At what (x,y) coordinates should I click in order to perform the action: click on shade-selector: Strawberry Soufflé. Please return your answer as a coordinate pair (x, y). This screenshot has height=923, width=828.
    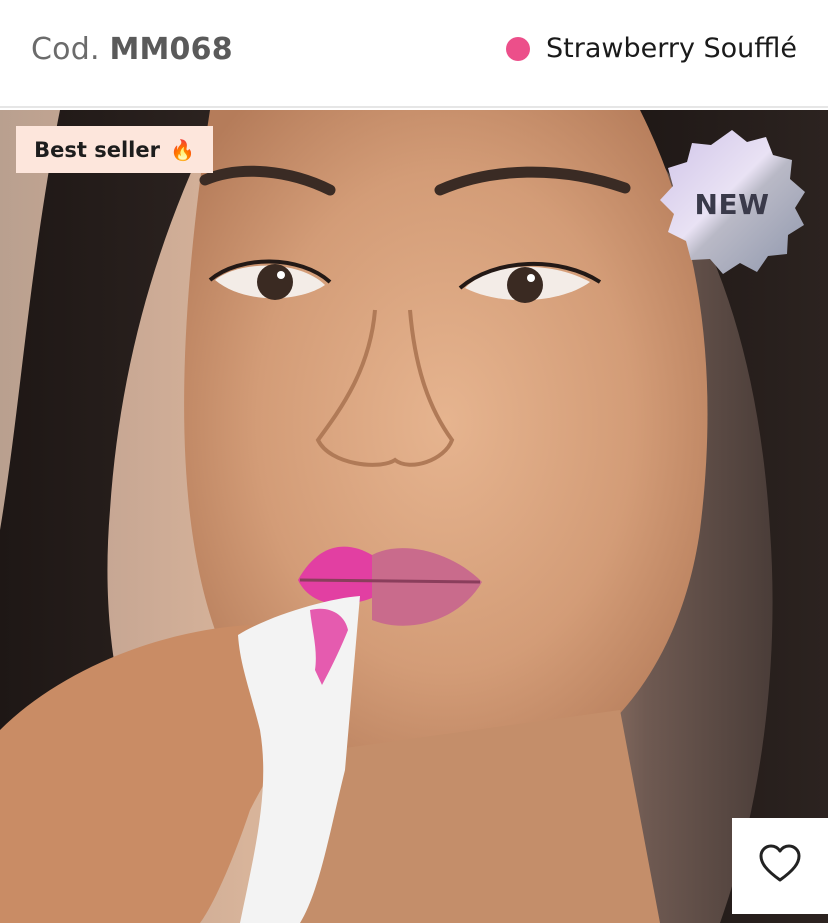
    Looking at the image, I should click on (651, 48).